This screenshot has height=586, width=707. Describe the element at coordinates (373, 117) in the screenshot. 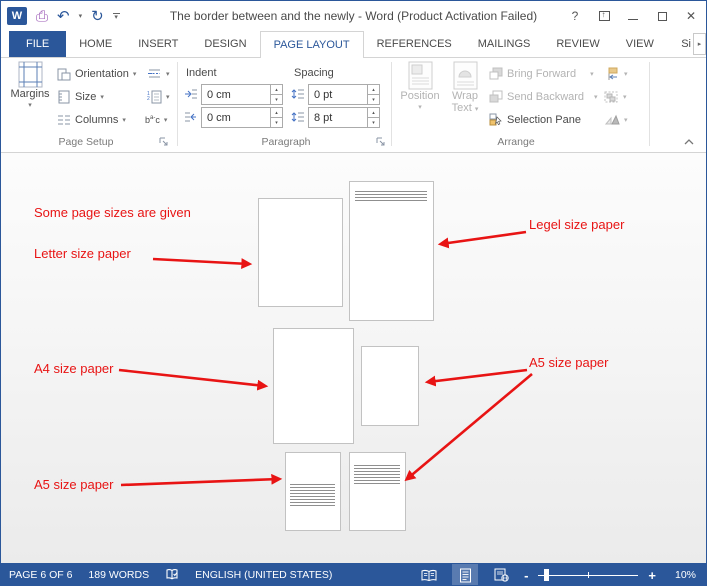

I see `spacing-after-spinner: ▴ ▾` at that location.